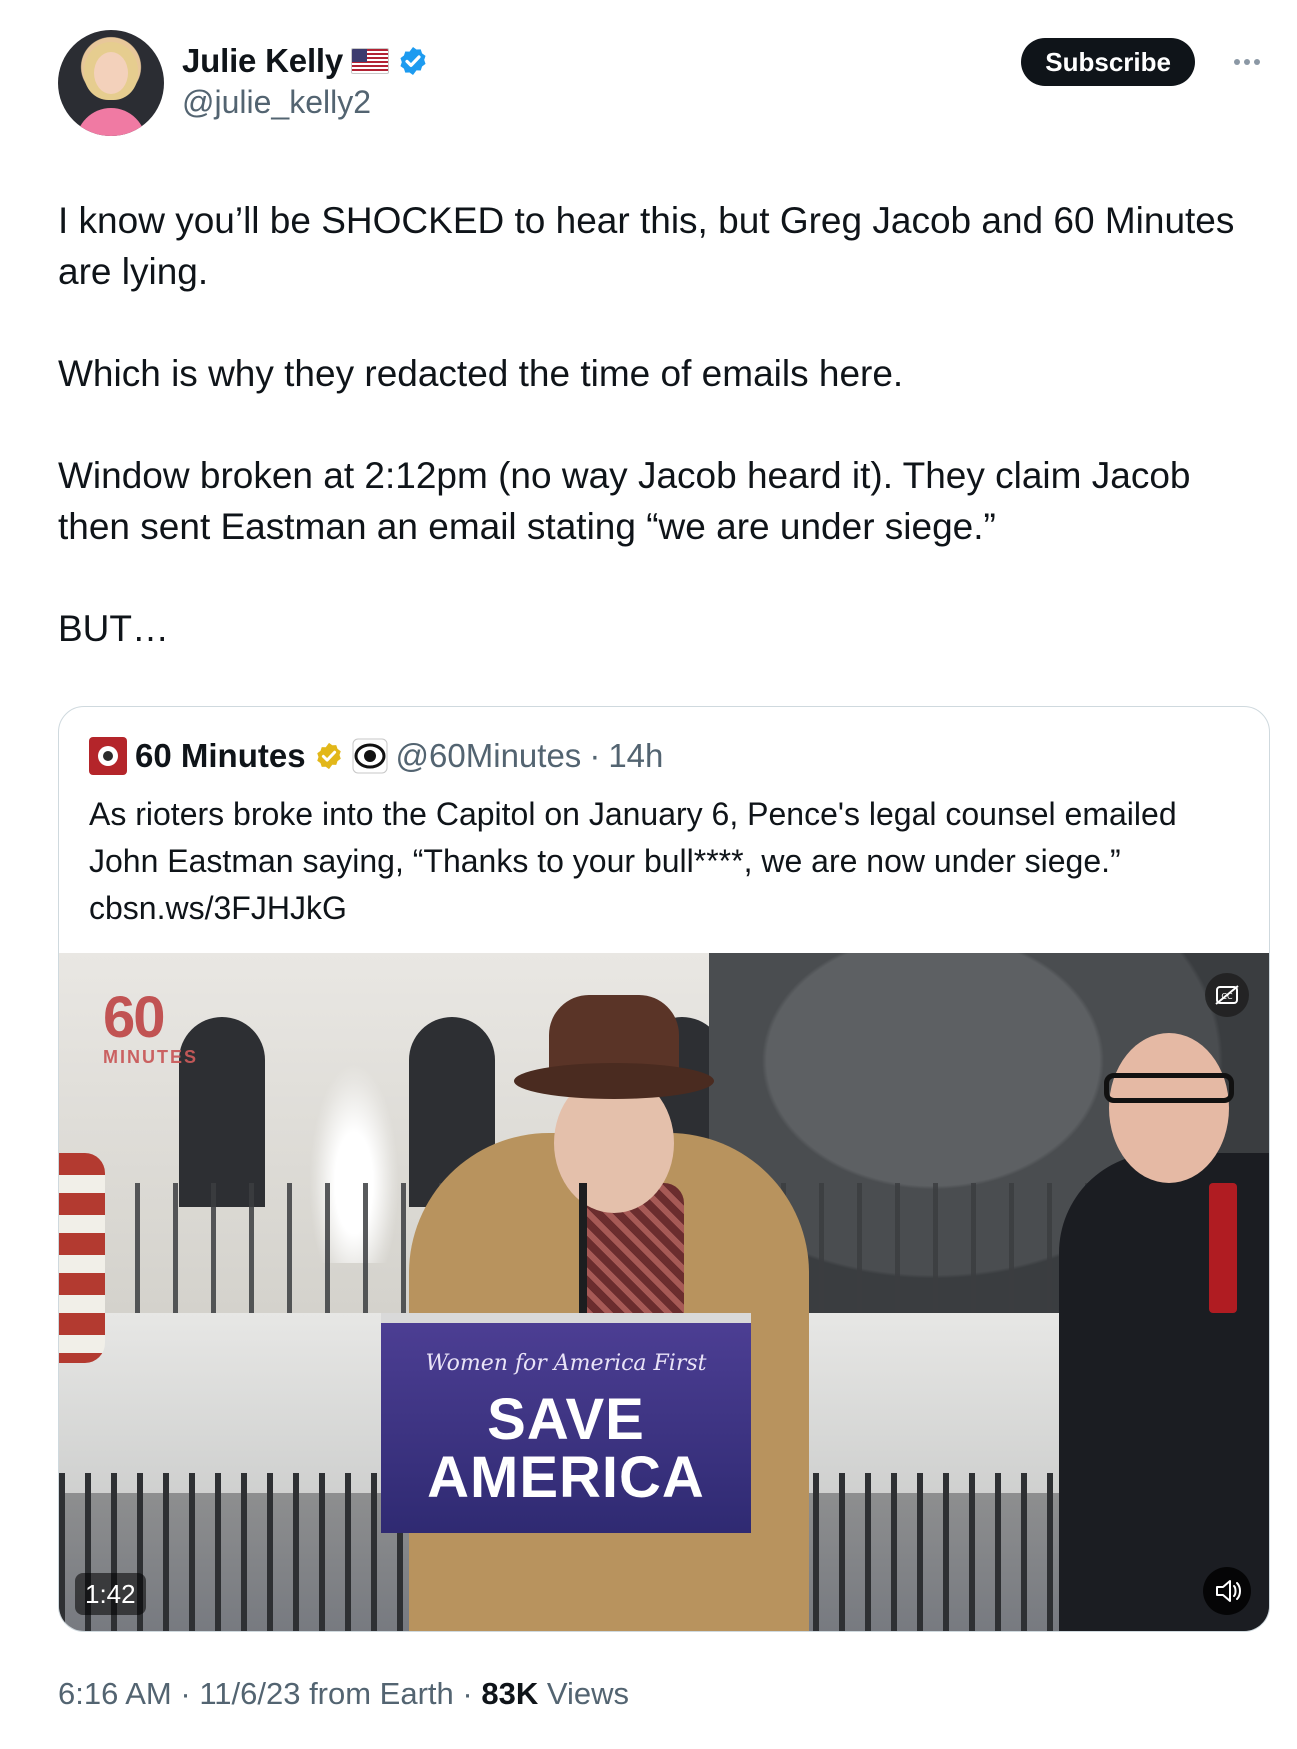 The image size is (1297, 1749). I want to click on 60-minutes-watermark: 60 MINUTES, so click(150, 1028).